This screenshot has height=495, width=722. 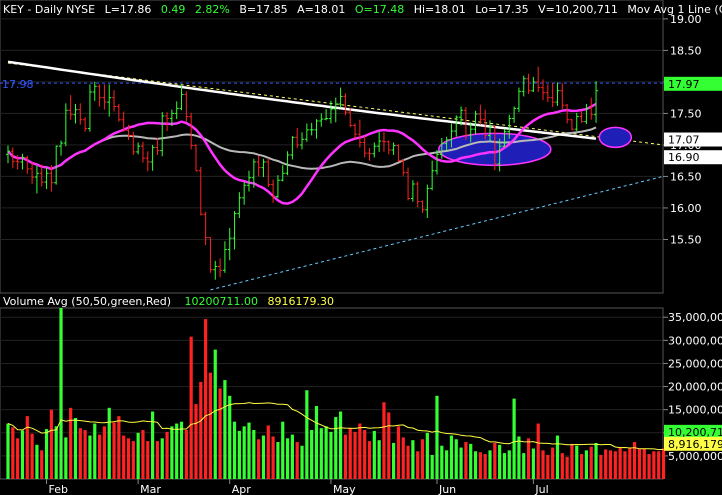 What do you see at coordinates (686, 176) in the screenshot?
I see `price-tick-label: 16.50` at bounding box center [686, 176].